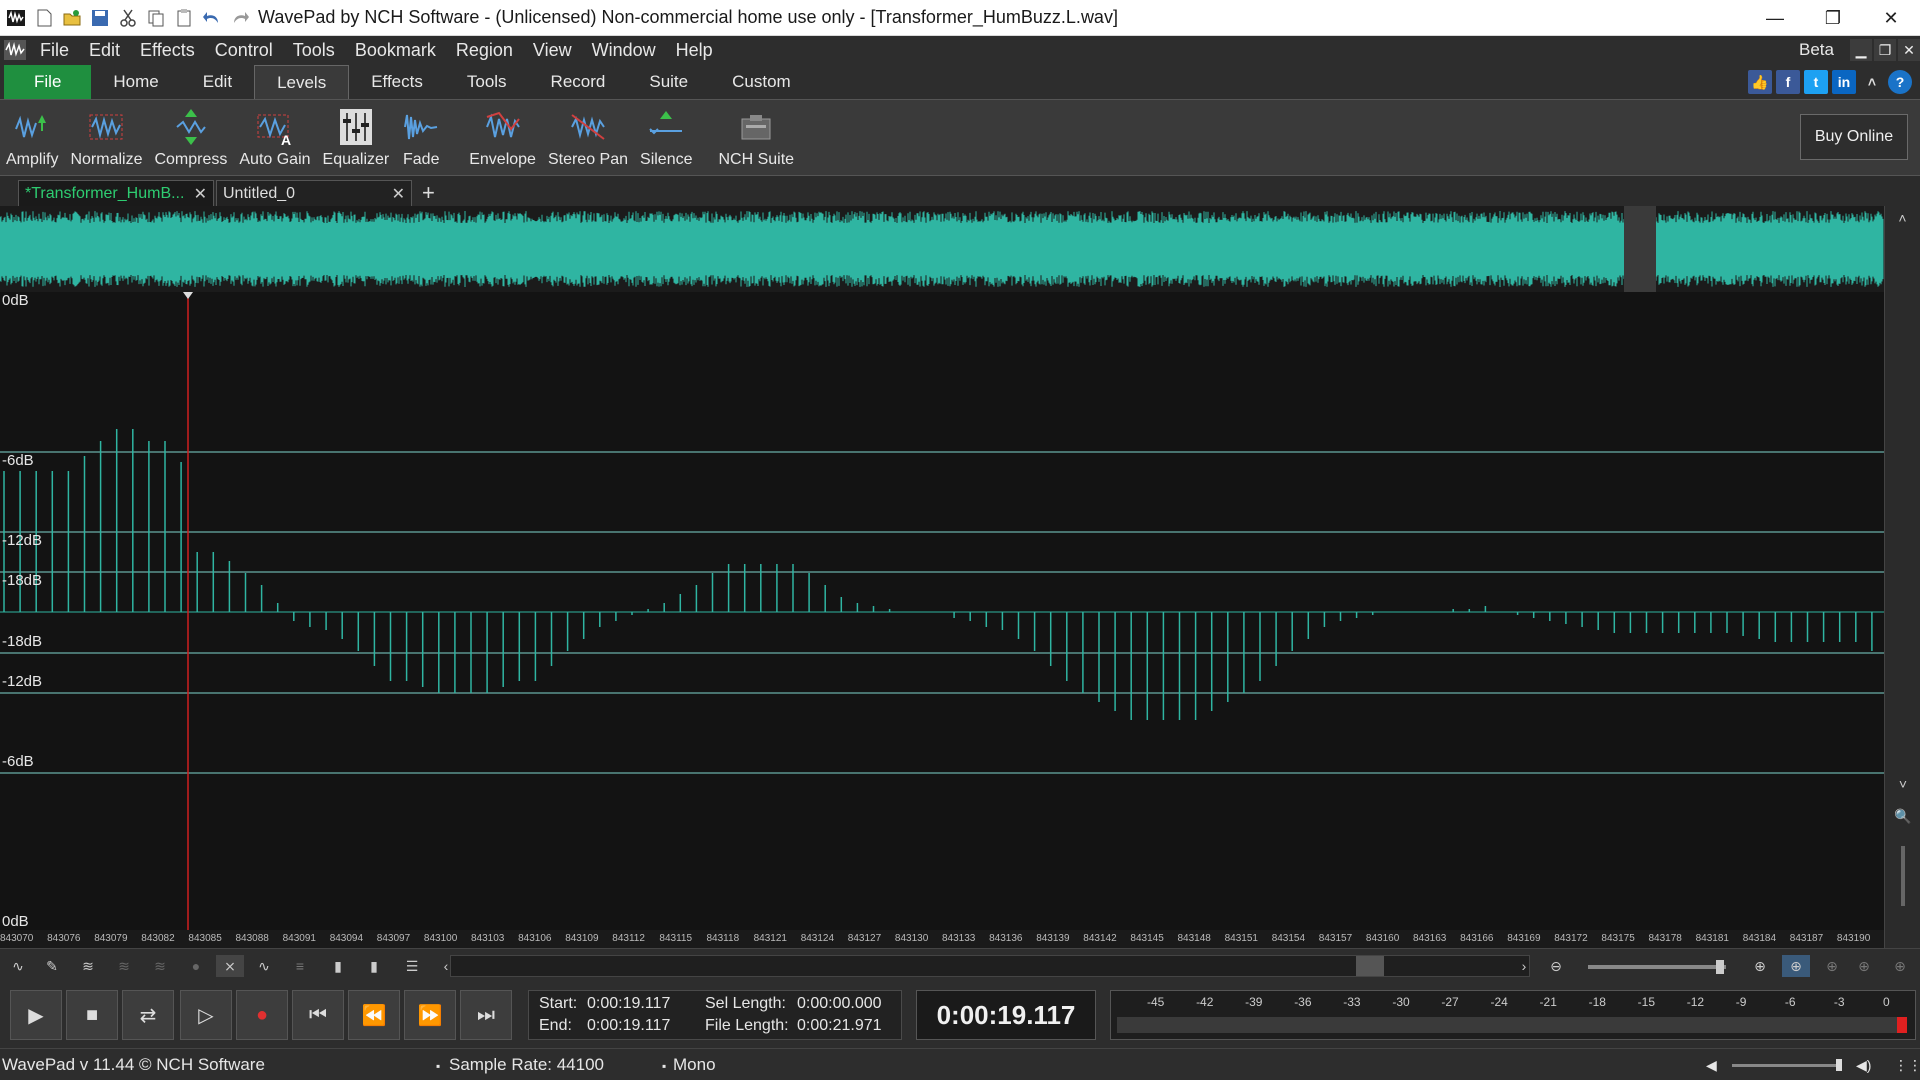 This screenshot has width=1920, height=1080. What do you see at coordinates (160, 966) in the screenshot?
I see `spectrum-icon: ≋` at bounding box center [160, 966].